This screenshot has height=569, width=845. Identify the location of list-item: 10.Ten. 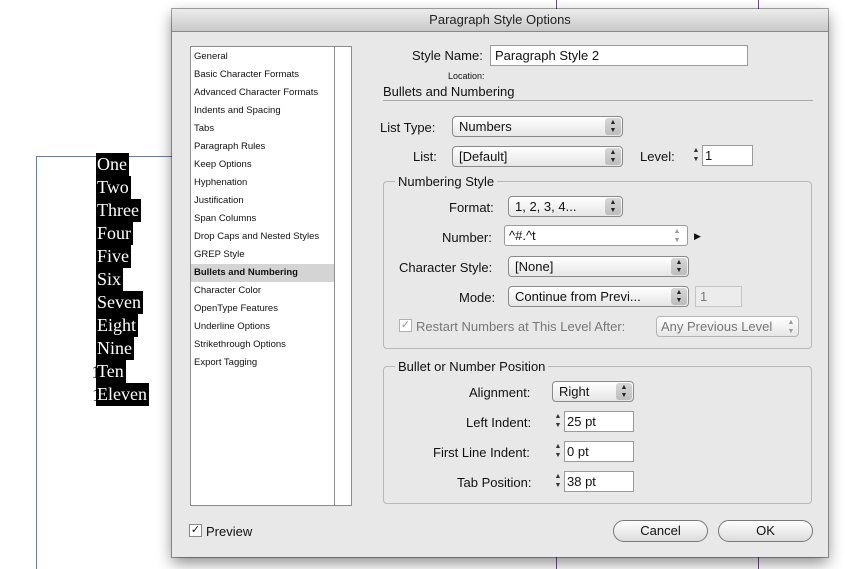
(108, 371).